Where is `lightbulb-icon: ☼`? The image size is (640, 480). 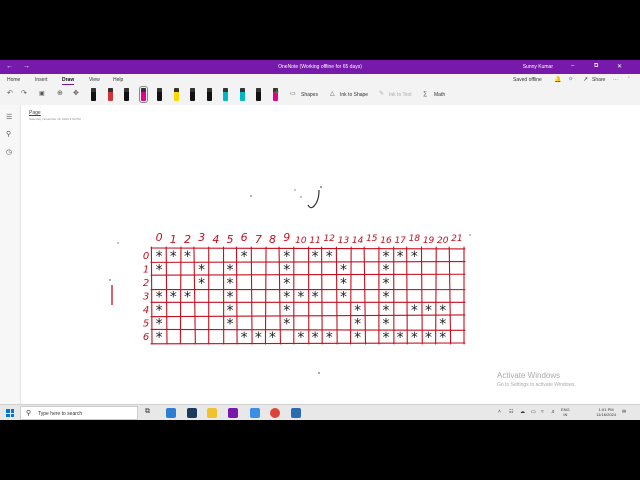 lightbulb-icon: ☼ is located at coordinates (571, 79).